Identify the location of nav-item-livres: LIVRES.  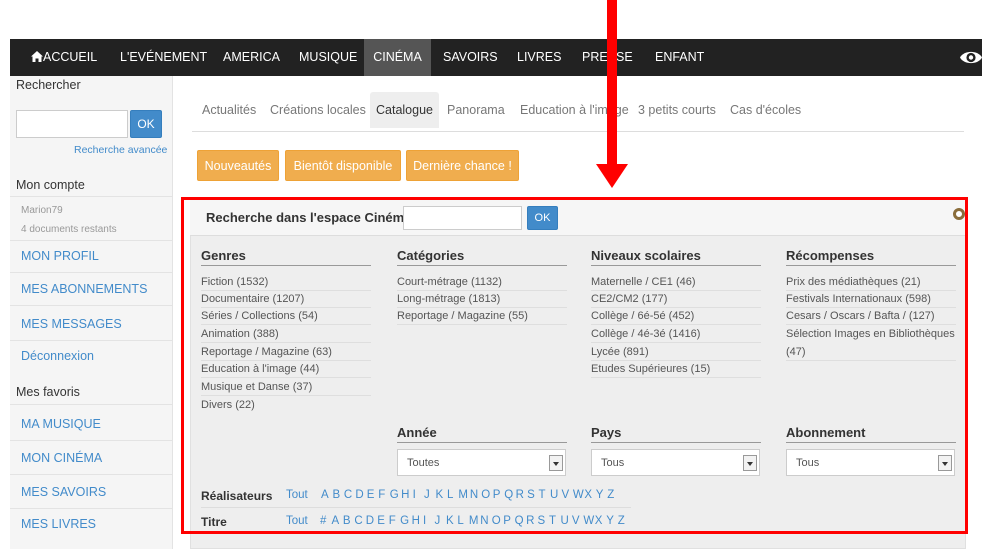
(539, 57).